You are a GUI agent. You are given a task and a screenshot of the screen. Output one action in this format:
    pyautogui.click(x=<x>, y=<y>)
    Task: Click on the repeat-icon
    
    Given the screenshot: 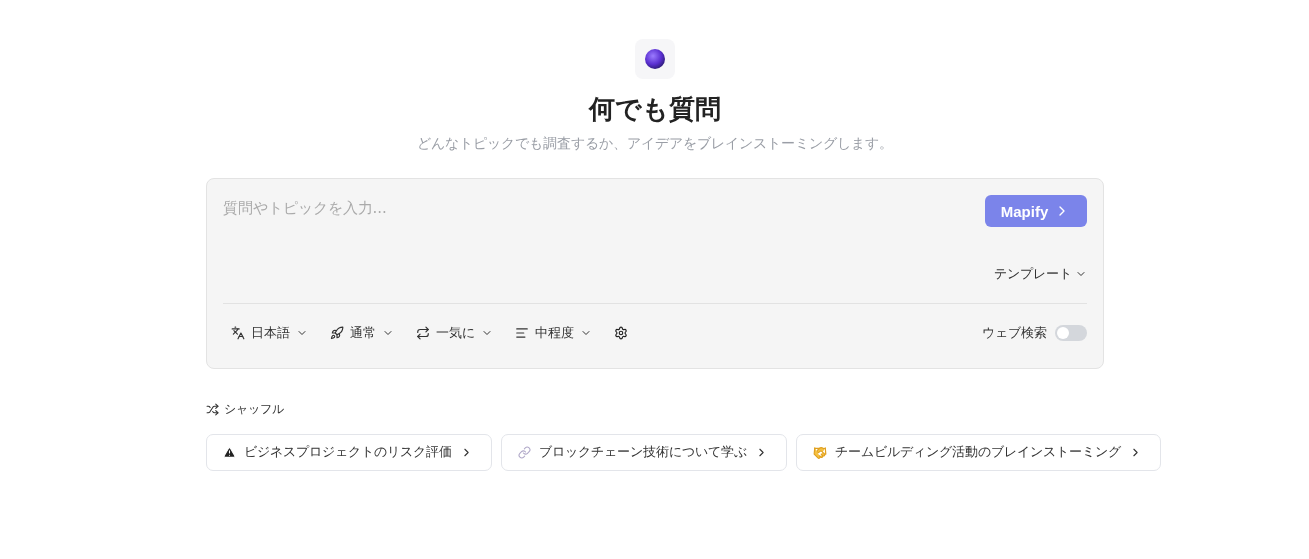 What is the action you would take?
    pyautogui.click(x=422, y=333)
    